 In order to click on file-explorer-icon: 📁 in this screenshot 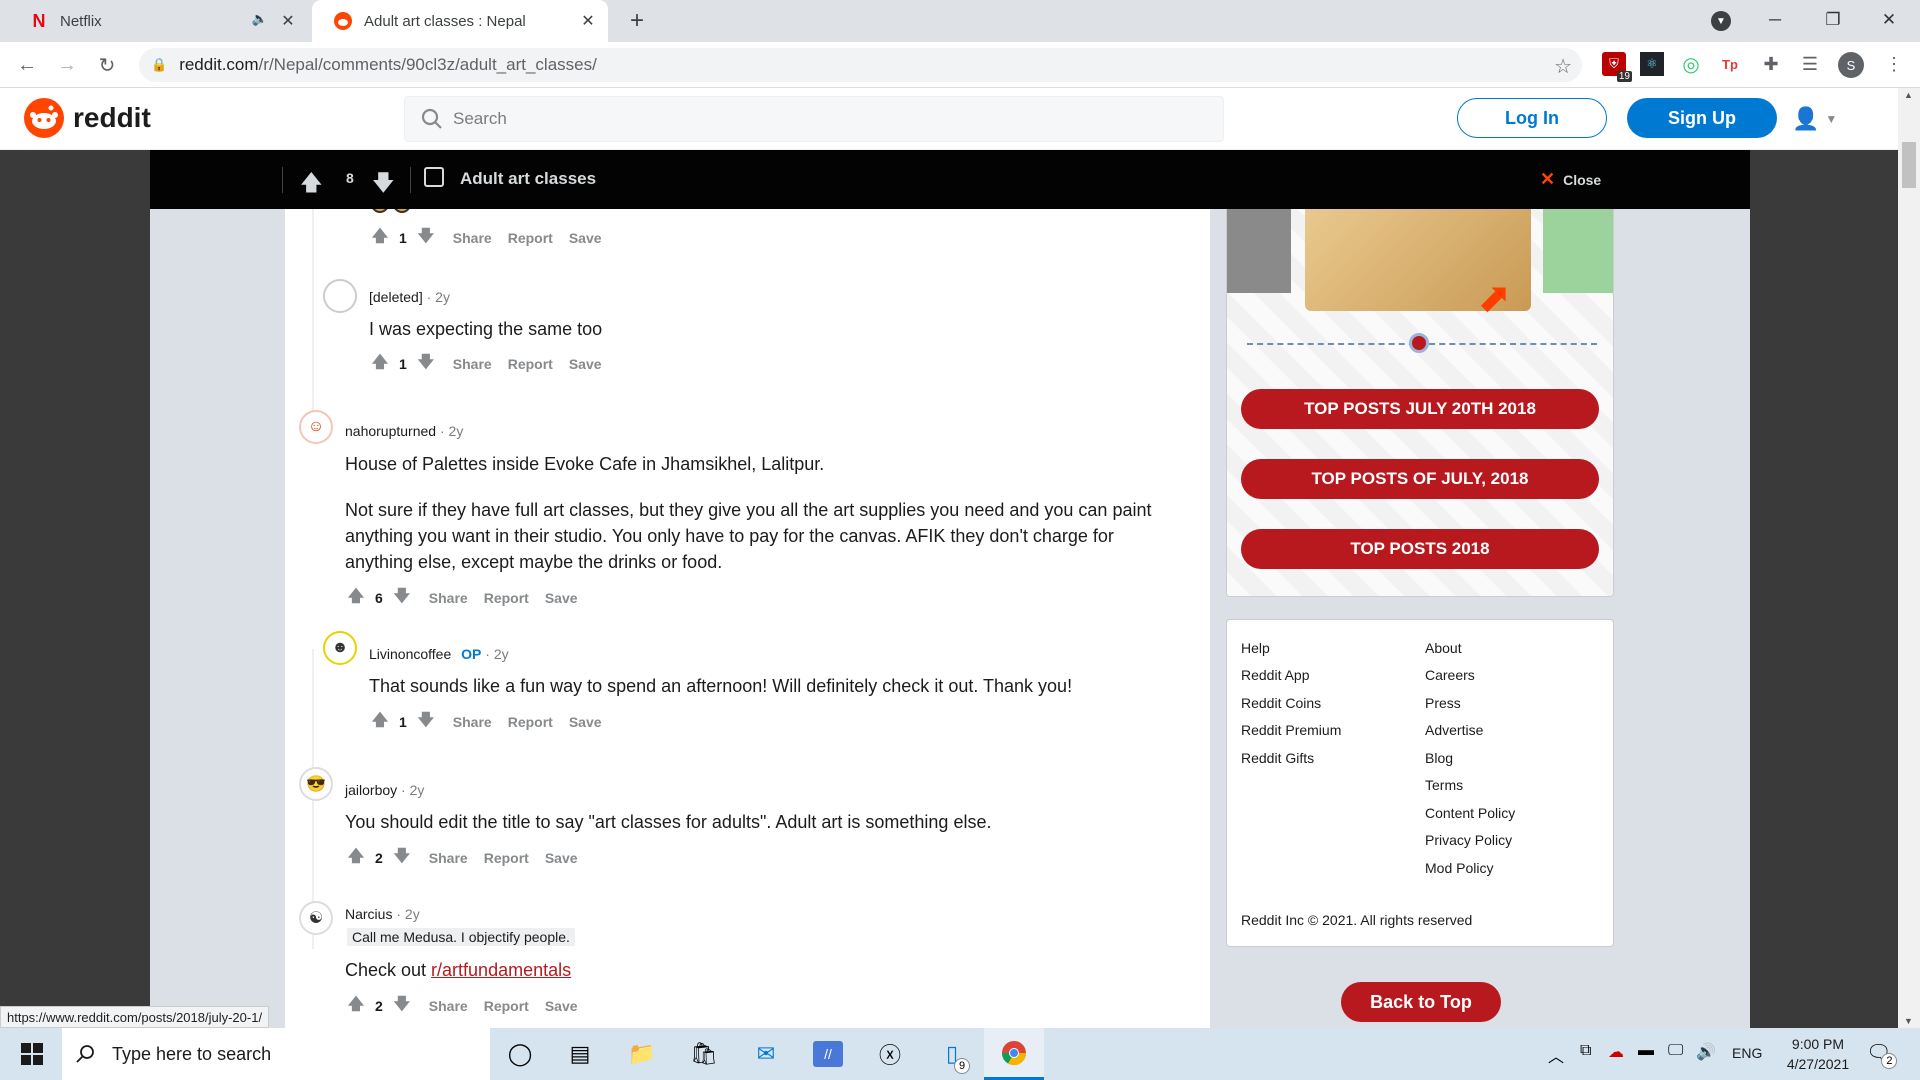, I will do `click(642, 1054)`.